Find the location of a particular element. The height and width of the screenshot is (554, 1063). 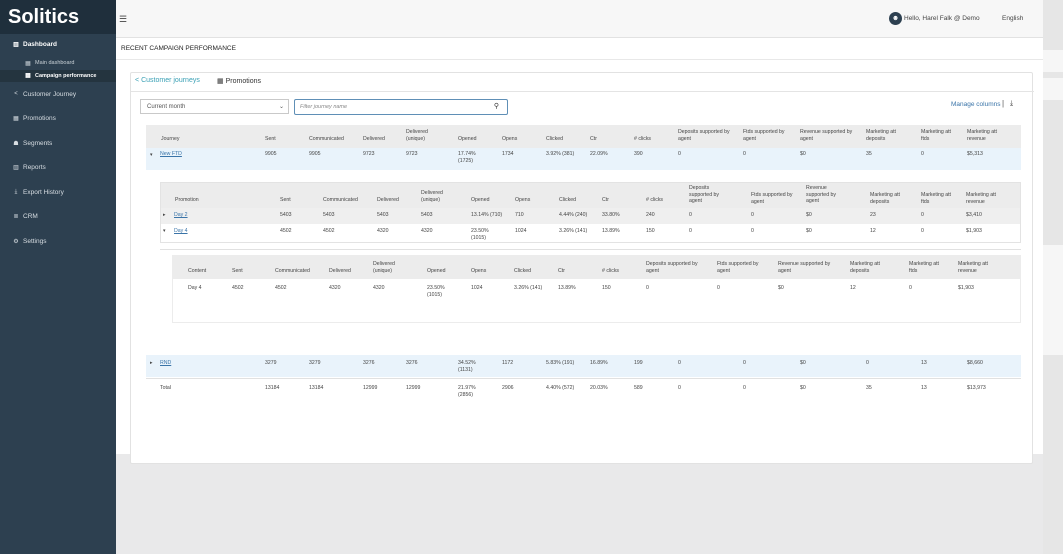

cell: 4320 is located at coordinates (383, 231).